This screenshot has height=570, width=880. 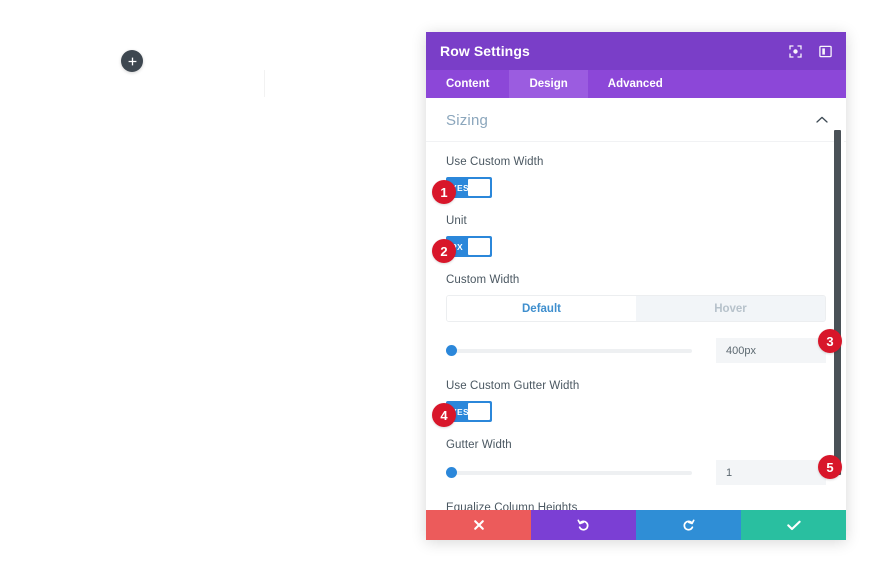 What do you see at coordinates (629, 180) in the screenshot?
I see `field-use-custom-width: Use Custom Width YES 1` at bounding box center [629, 180].